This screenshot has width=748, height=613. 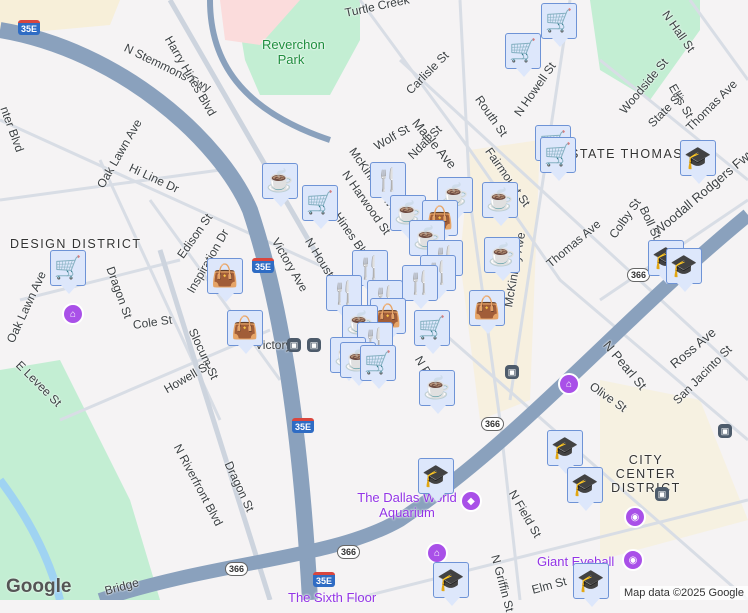 What do you see at coordinates (38, 587) in the screenshot?
I see `google-logo: Google` at bounding box center [38, 587].